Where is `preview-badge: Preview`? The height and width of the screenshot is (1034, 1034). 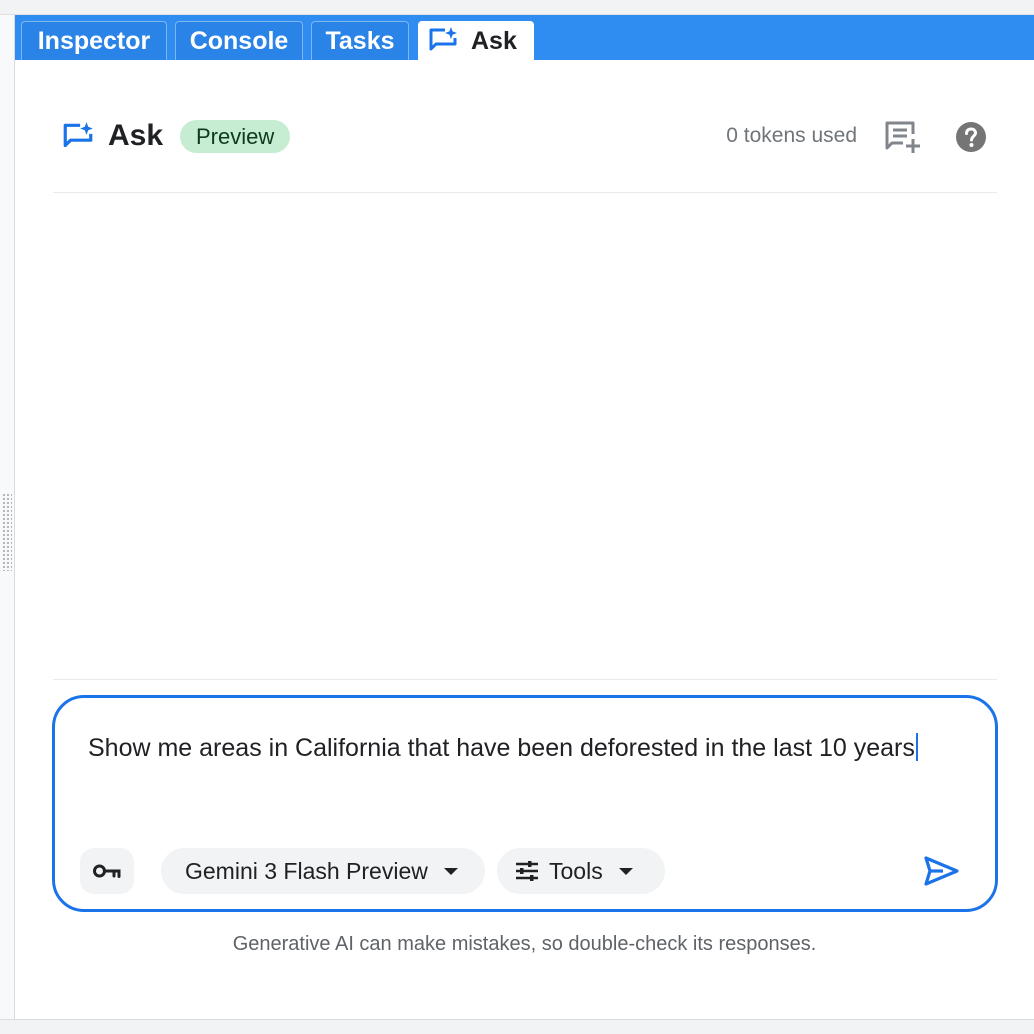
preview-badge: Preview is located at coordinates (235, 136).